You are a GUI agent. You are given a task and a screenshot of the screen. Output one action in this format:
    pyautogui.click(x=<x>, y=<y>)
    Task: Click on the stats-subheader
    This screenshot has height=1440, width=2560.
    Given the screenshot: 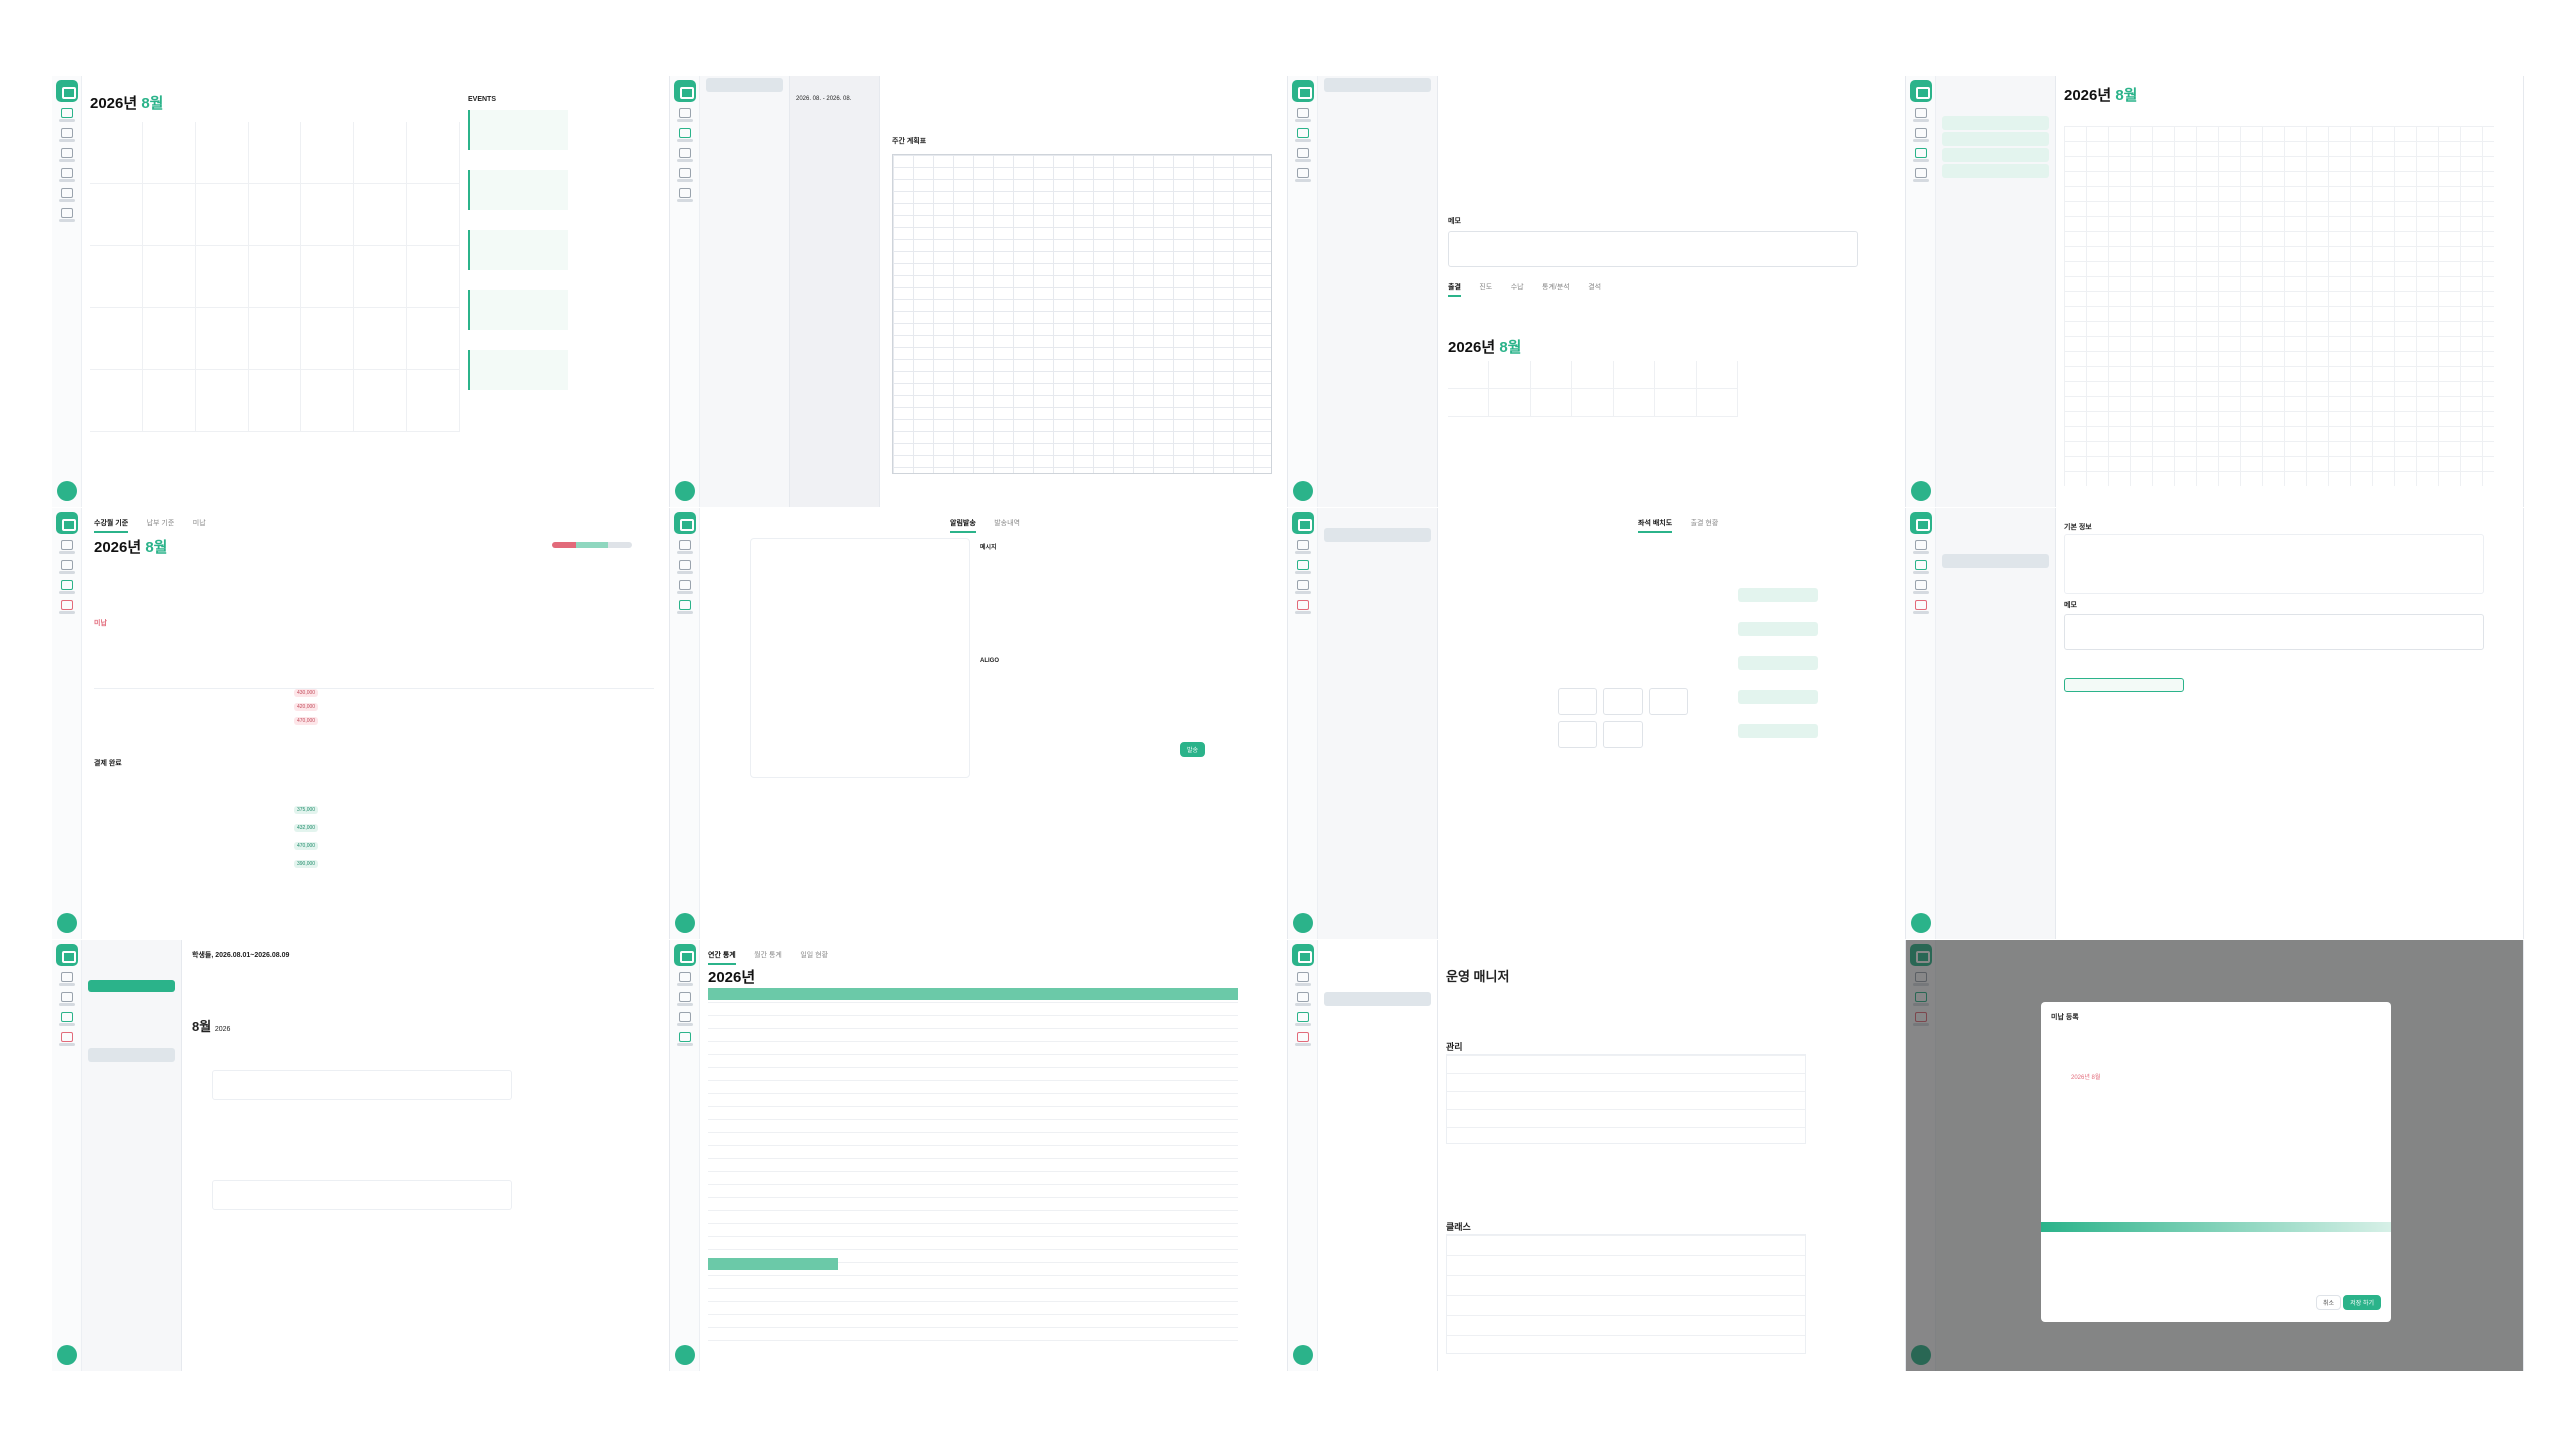 What is the action you would take?
    pyautogui.click(x=773, y=1264)
    